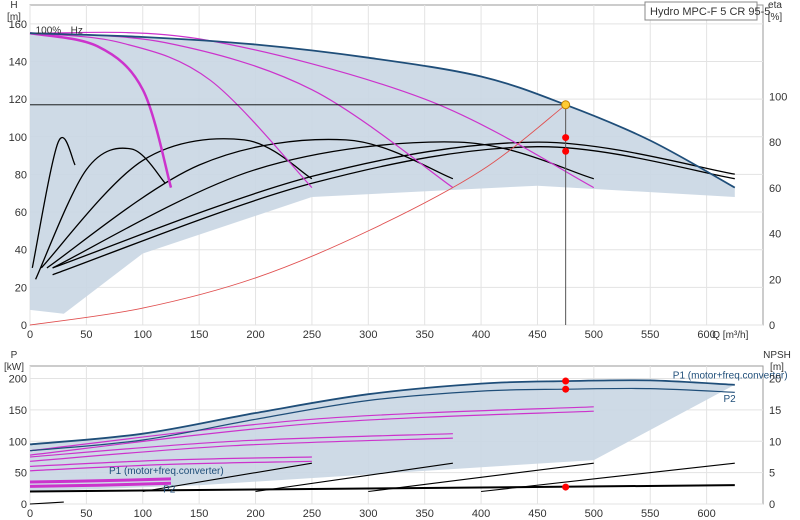 The image size is (800, 520). What do you see at coordinates (730, 335) in the screenshot?
I see `x-axis-label: Q [m³/h]` at bounding box center [730, 335].